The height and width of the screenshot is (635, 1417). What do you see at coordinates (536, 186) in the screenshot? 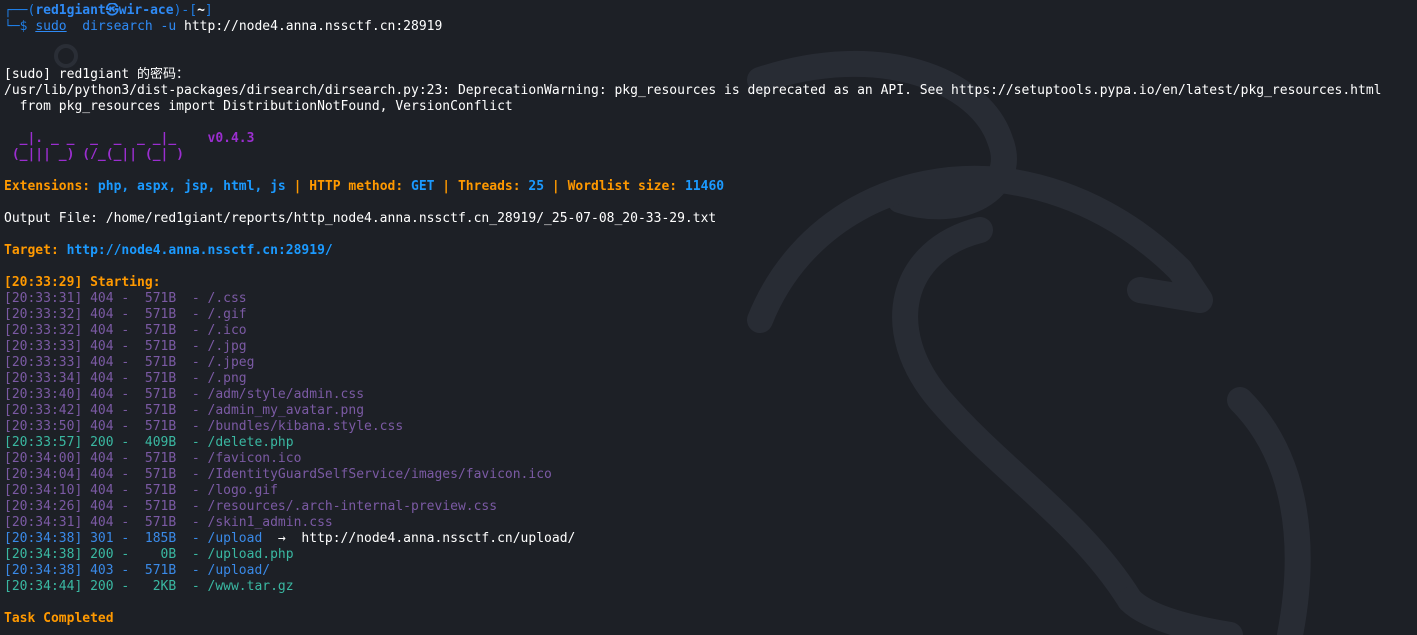
I see `threads-value: 25` at bounding box center [536, 186].